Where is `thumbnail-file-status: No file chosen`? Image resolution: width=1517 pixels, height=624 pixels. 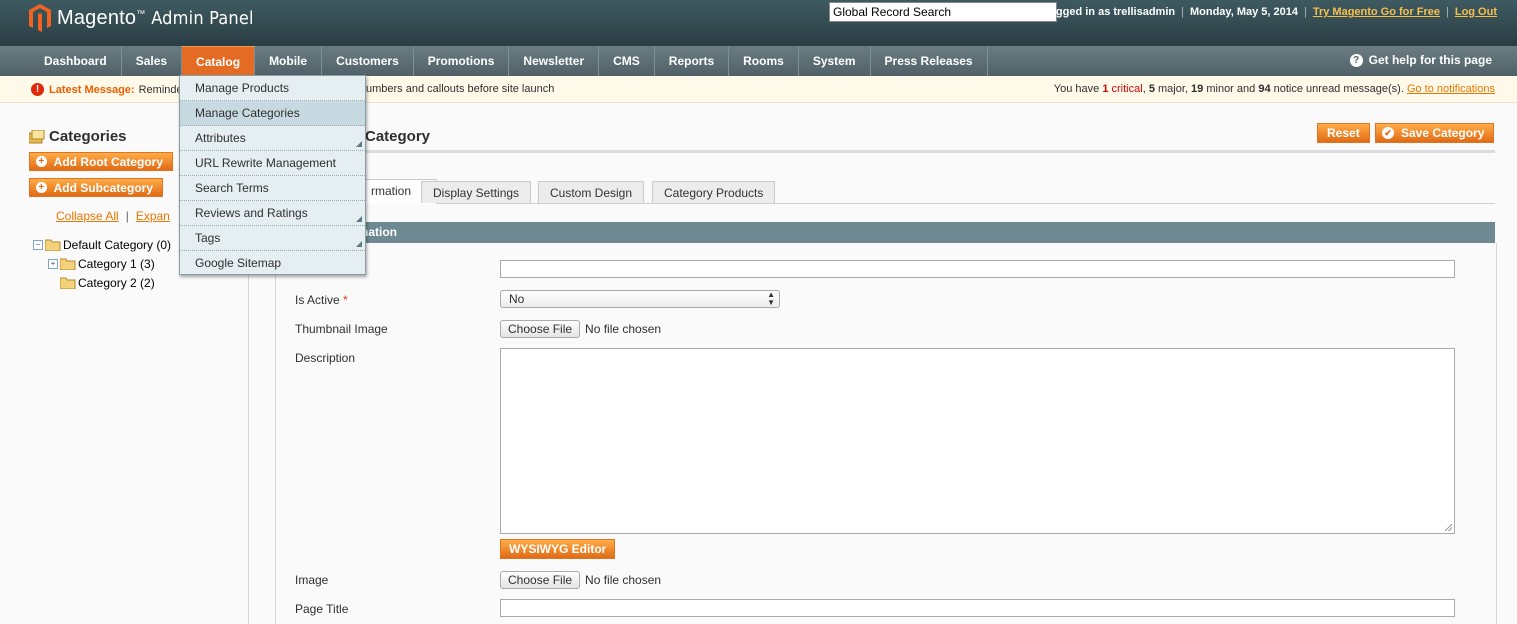
thumbnail-file-status: No file chosen is located at coordinates (623, 329).